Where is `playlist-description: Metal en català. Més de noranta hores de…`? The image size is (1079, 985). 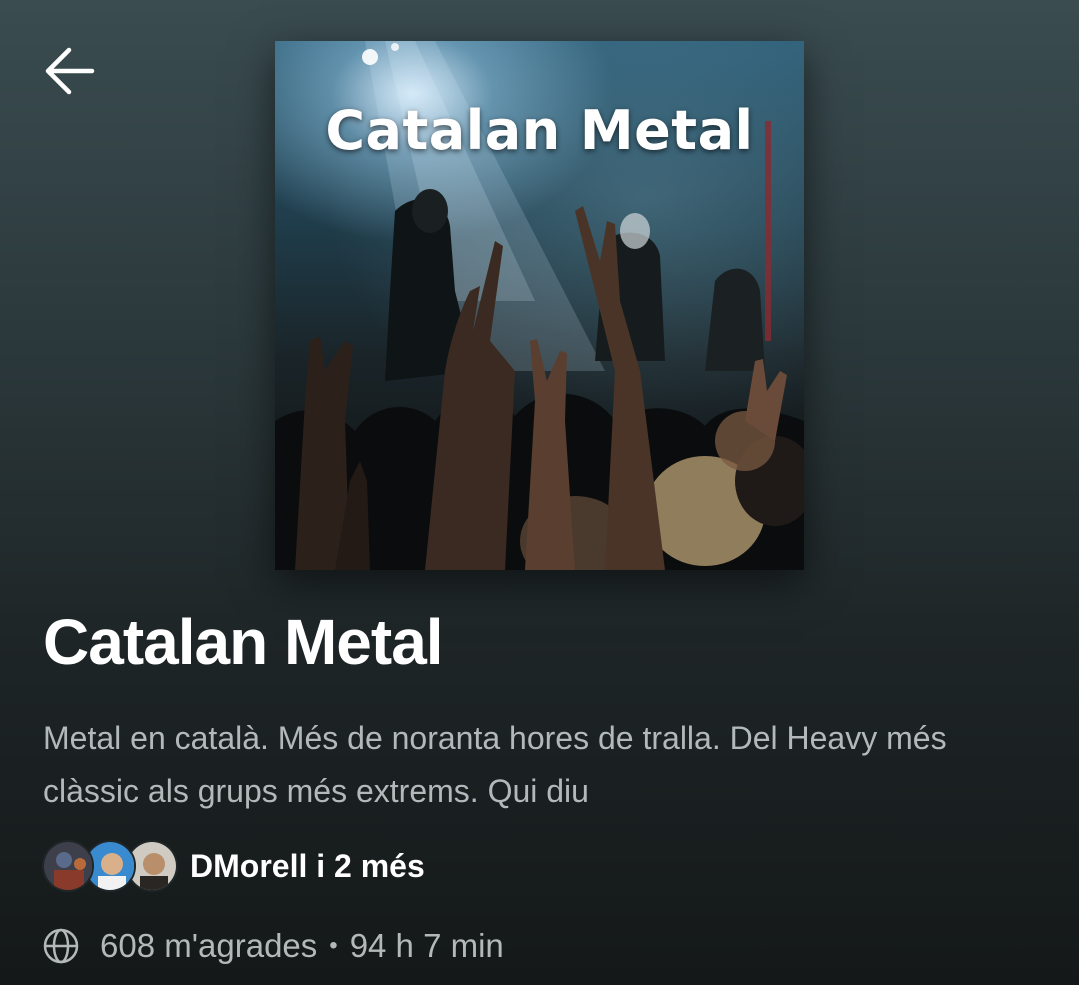 playlist-description: Metal en català. Més de noranta hores de… is located at coordinates (523, 765).